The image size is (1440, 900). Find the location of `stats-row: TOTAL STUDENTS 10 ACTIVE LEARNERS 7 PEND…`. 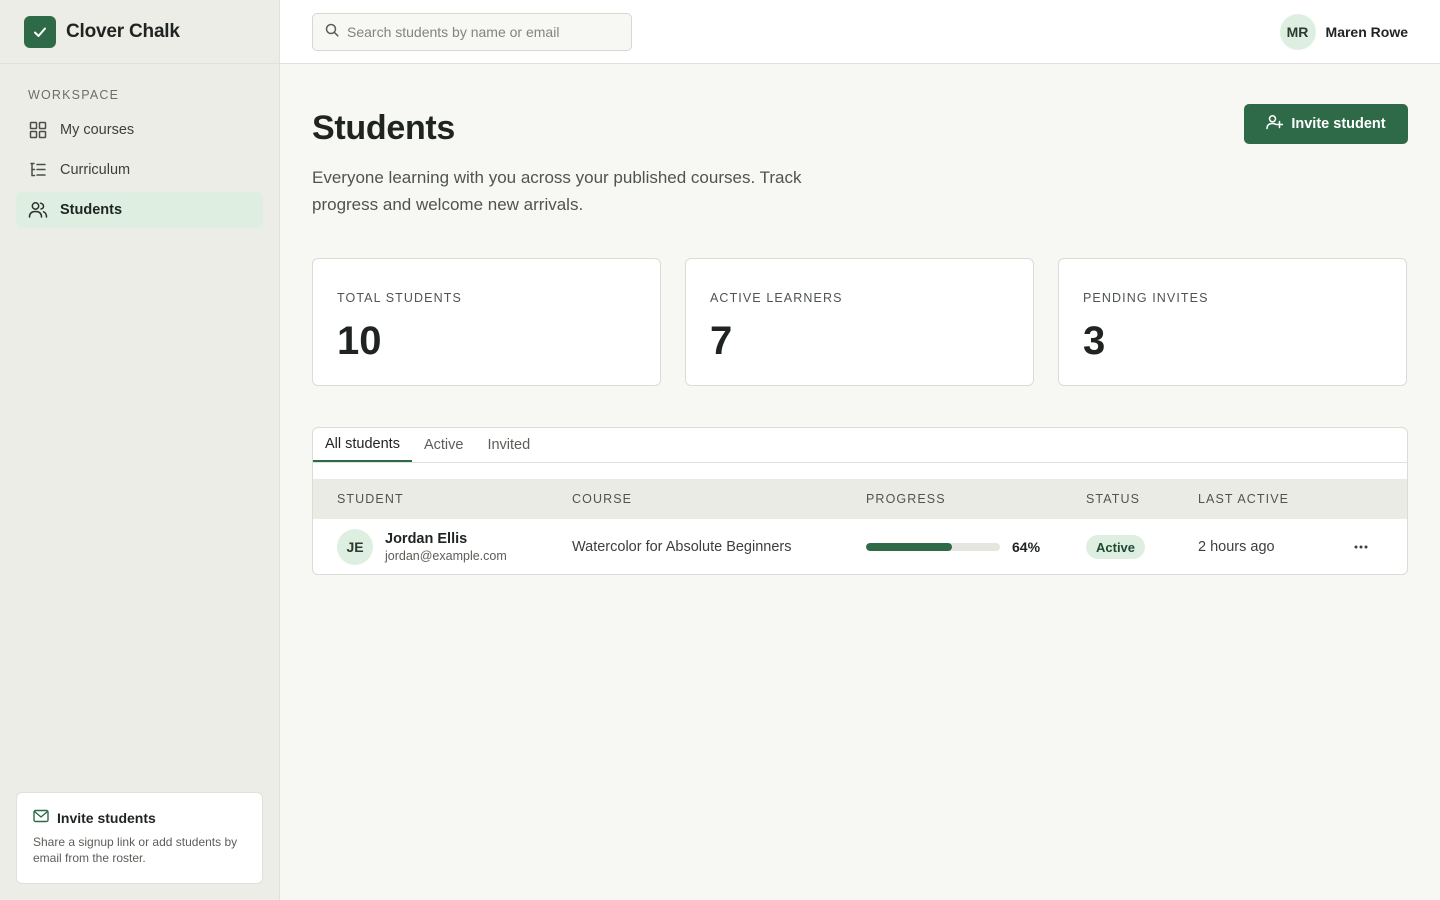

stats-row: TOTAL STUDENTS 10 ACTIVE LEARNERS 7 PEND… is located at coordinates (860, 322).